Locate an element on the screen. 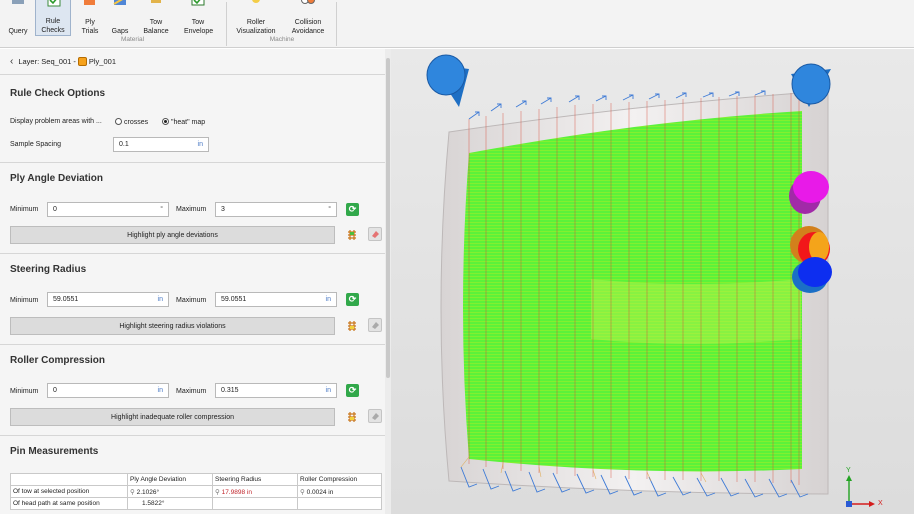 The height and width of the screenshot is (514, 914). query-button: Query is located at coordinates (18, 18).